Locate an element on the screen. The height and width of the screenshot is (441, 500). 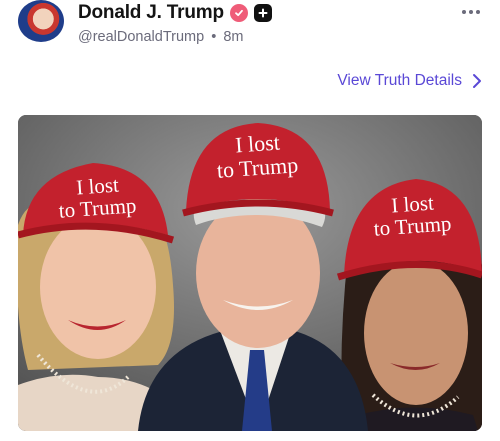
post-header: Donald J. Trump @realDonaldTrump • 8m is located at coordinates (175, 23).